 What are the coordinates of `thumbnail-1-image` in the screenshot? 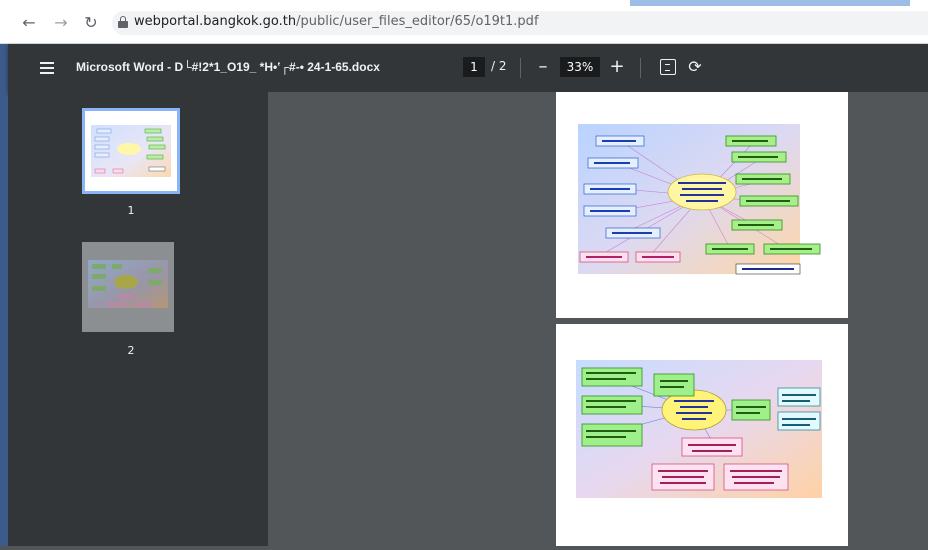 It's located at (131, 151).